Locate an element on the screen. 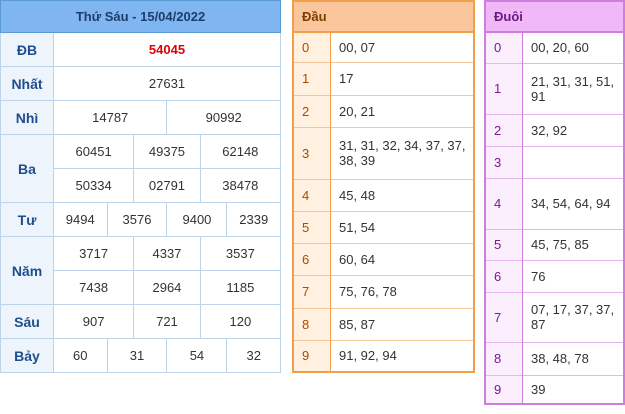 The height and width of the screenshot is (414, 625). prize-ba-value: 02791 is located at coordinates (167, 185).